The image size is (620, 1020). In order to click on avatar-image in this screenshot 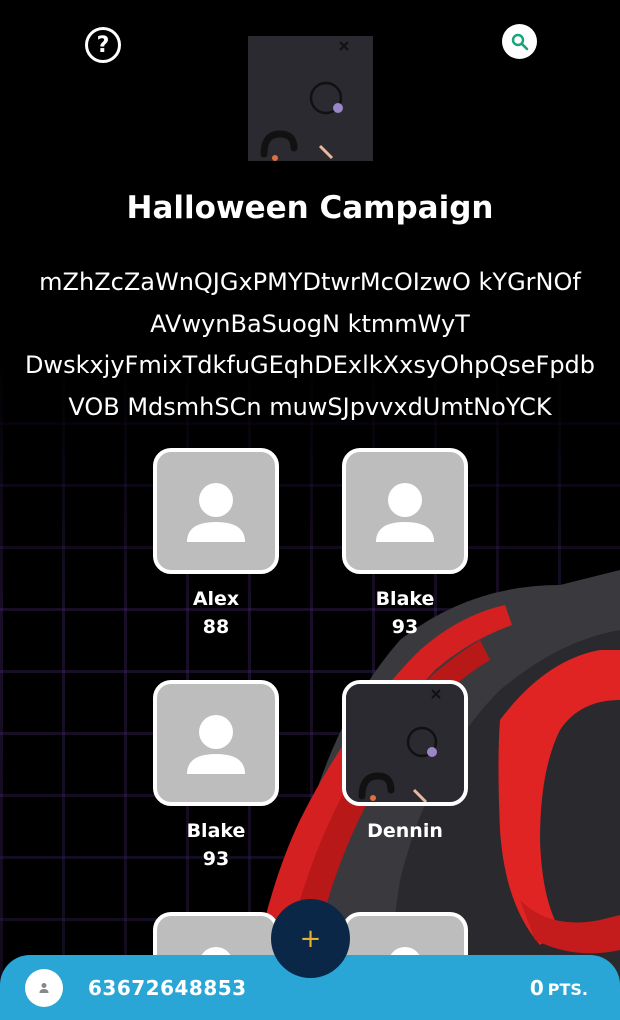, I will do `click(405, 743)`.